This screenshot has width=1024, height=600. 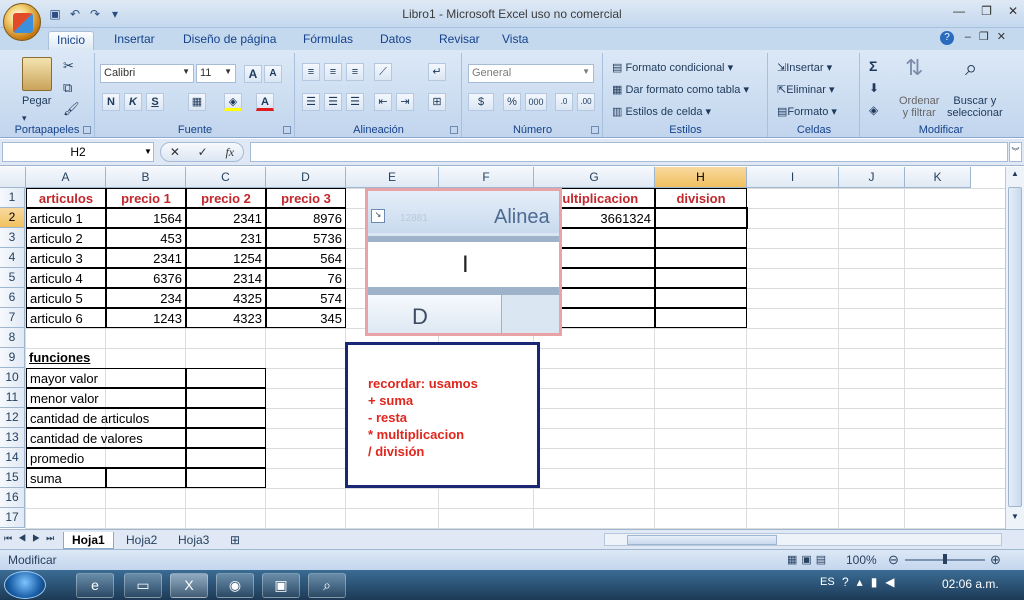 What do you see at coordinates (37, 74) in the screenshot?
I see `paste-icon` at bounding box center [37, 74].